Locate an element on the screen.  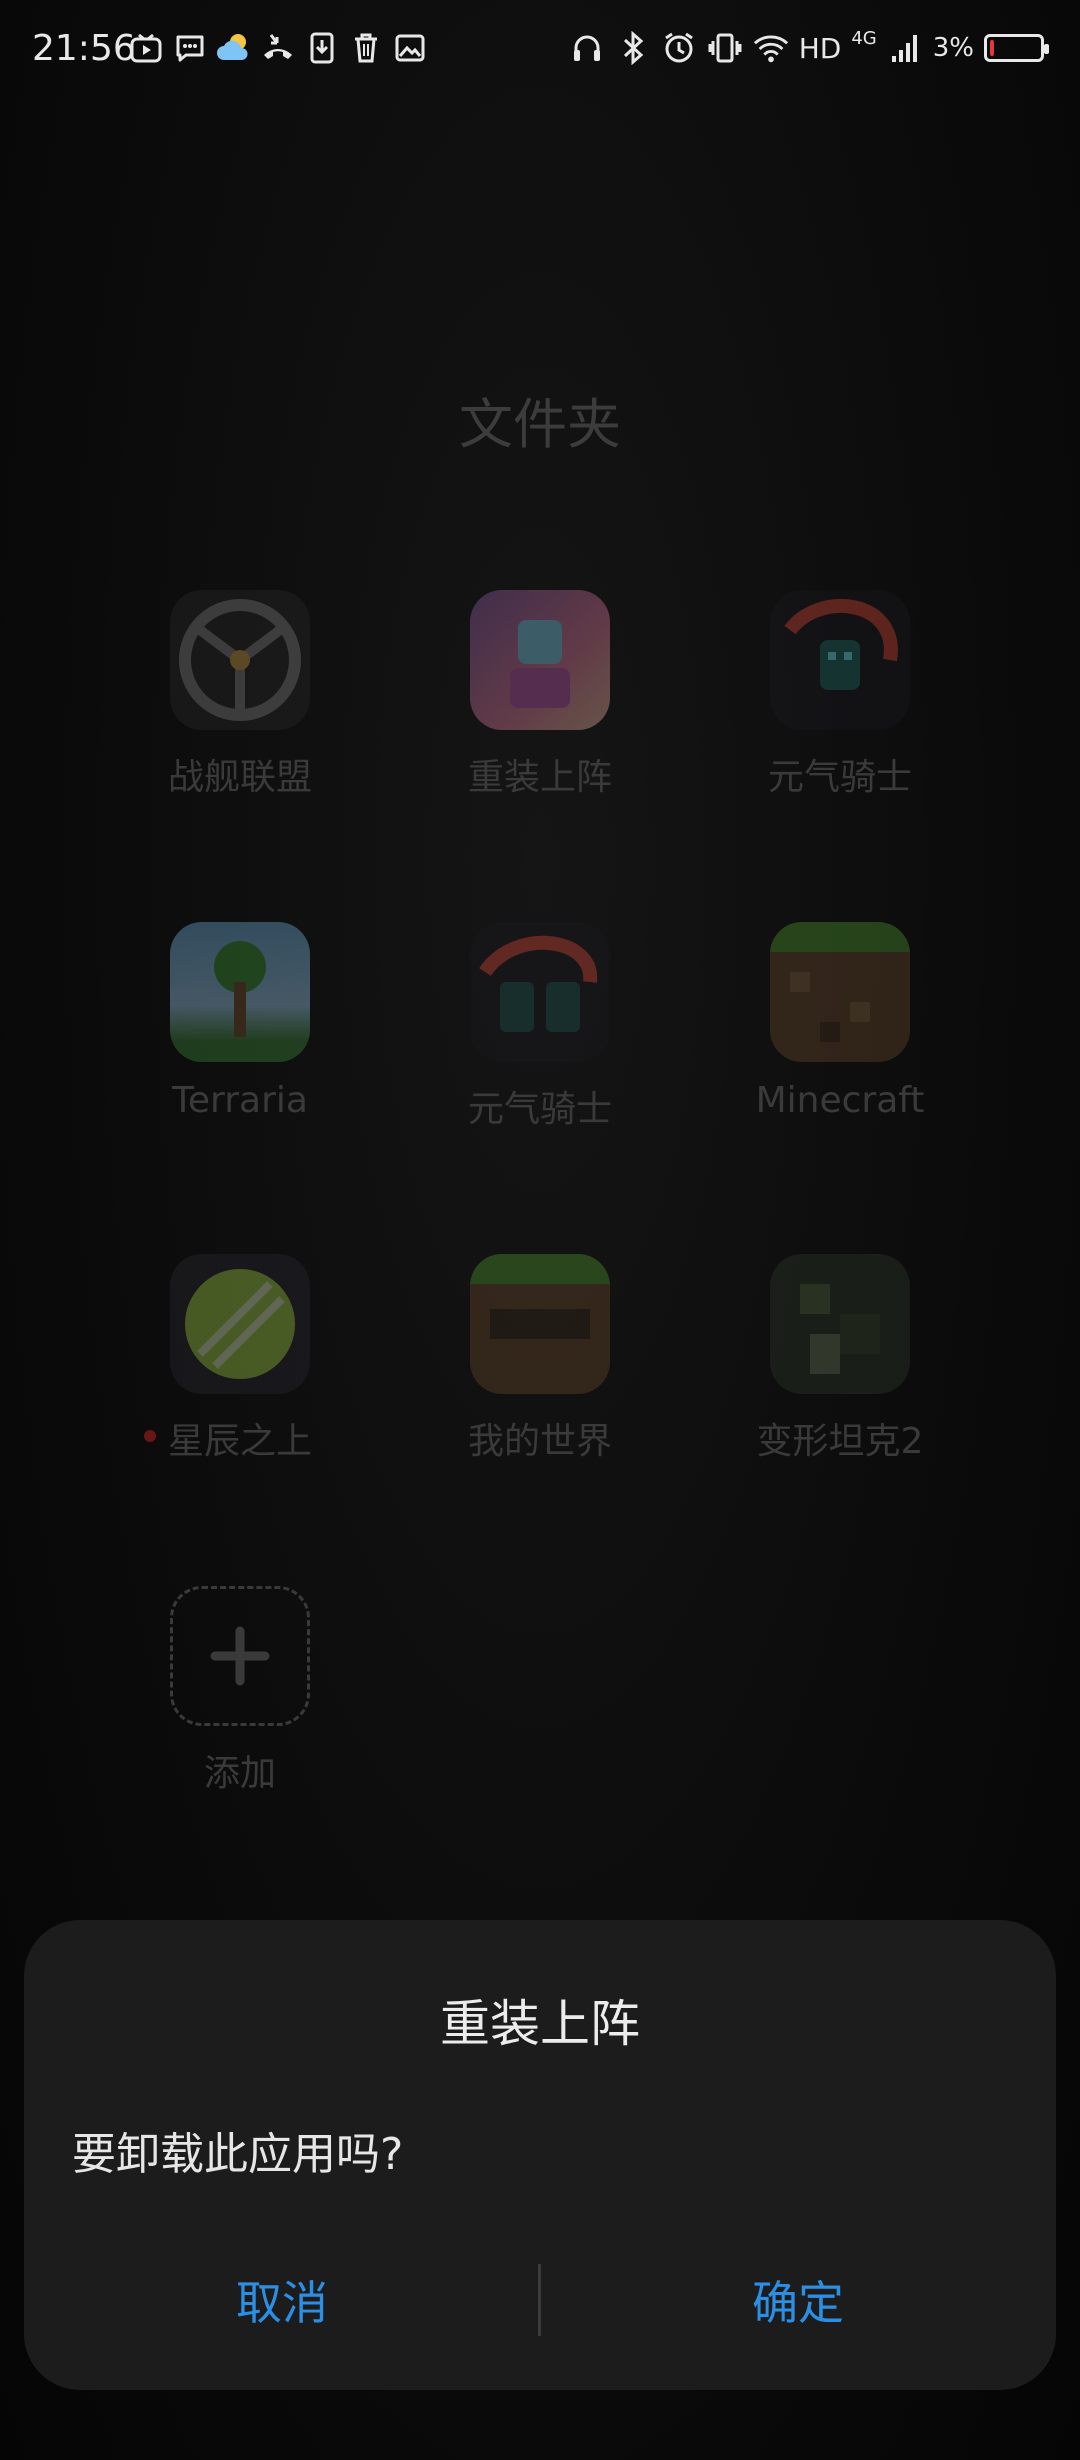
warship-alliance-icon is located at coordinates (240, 660).